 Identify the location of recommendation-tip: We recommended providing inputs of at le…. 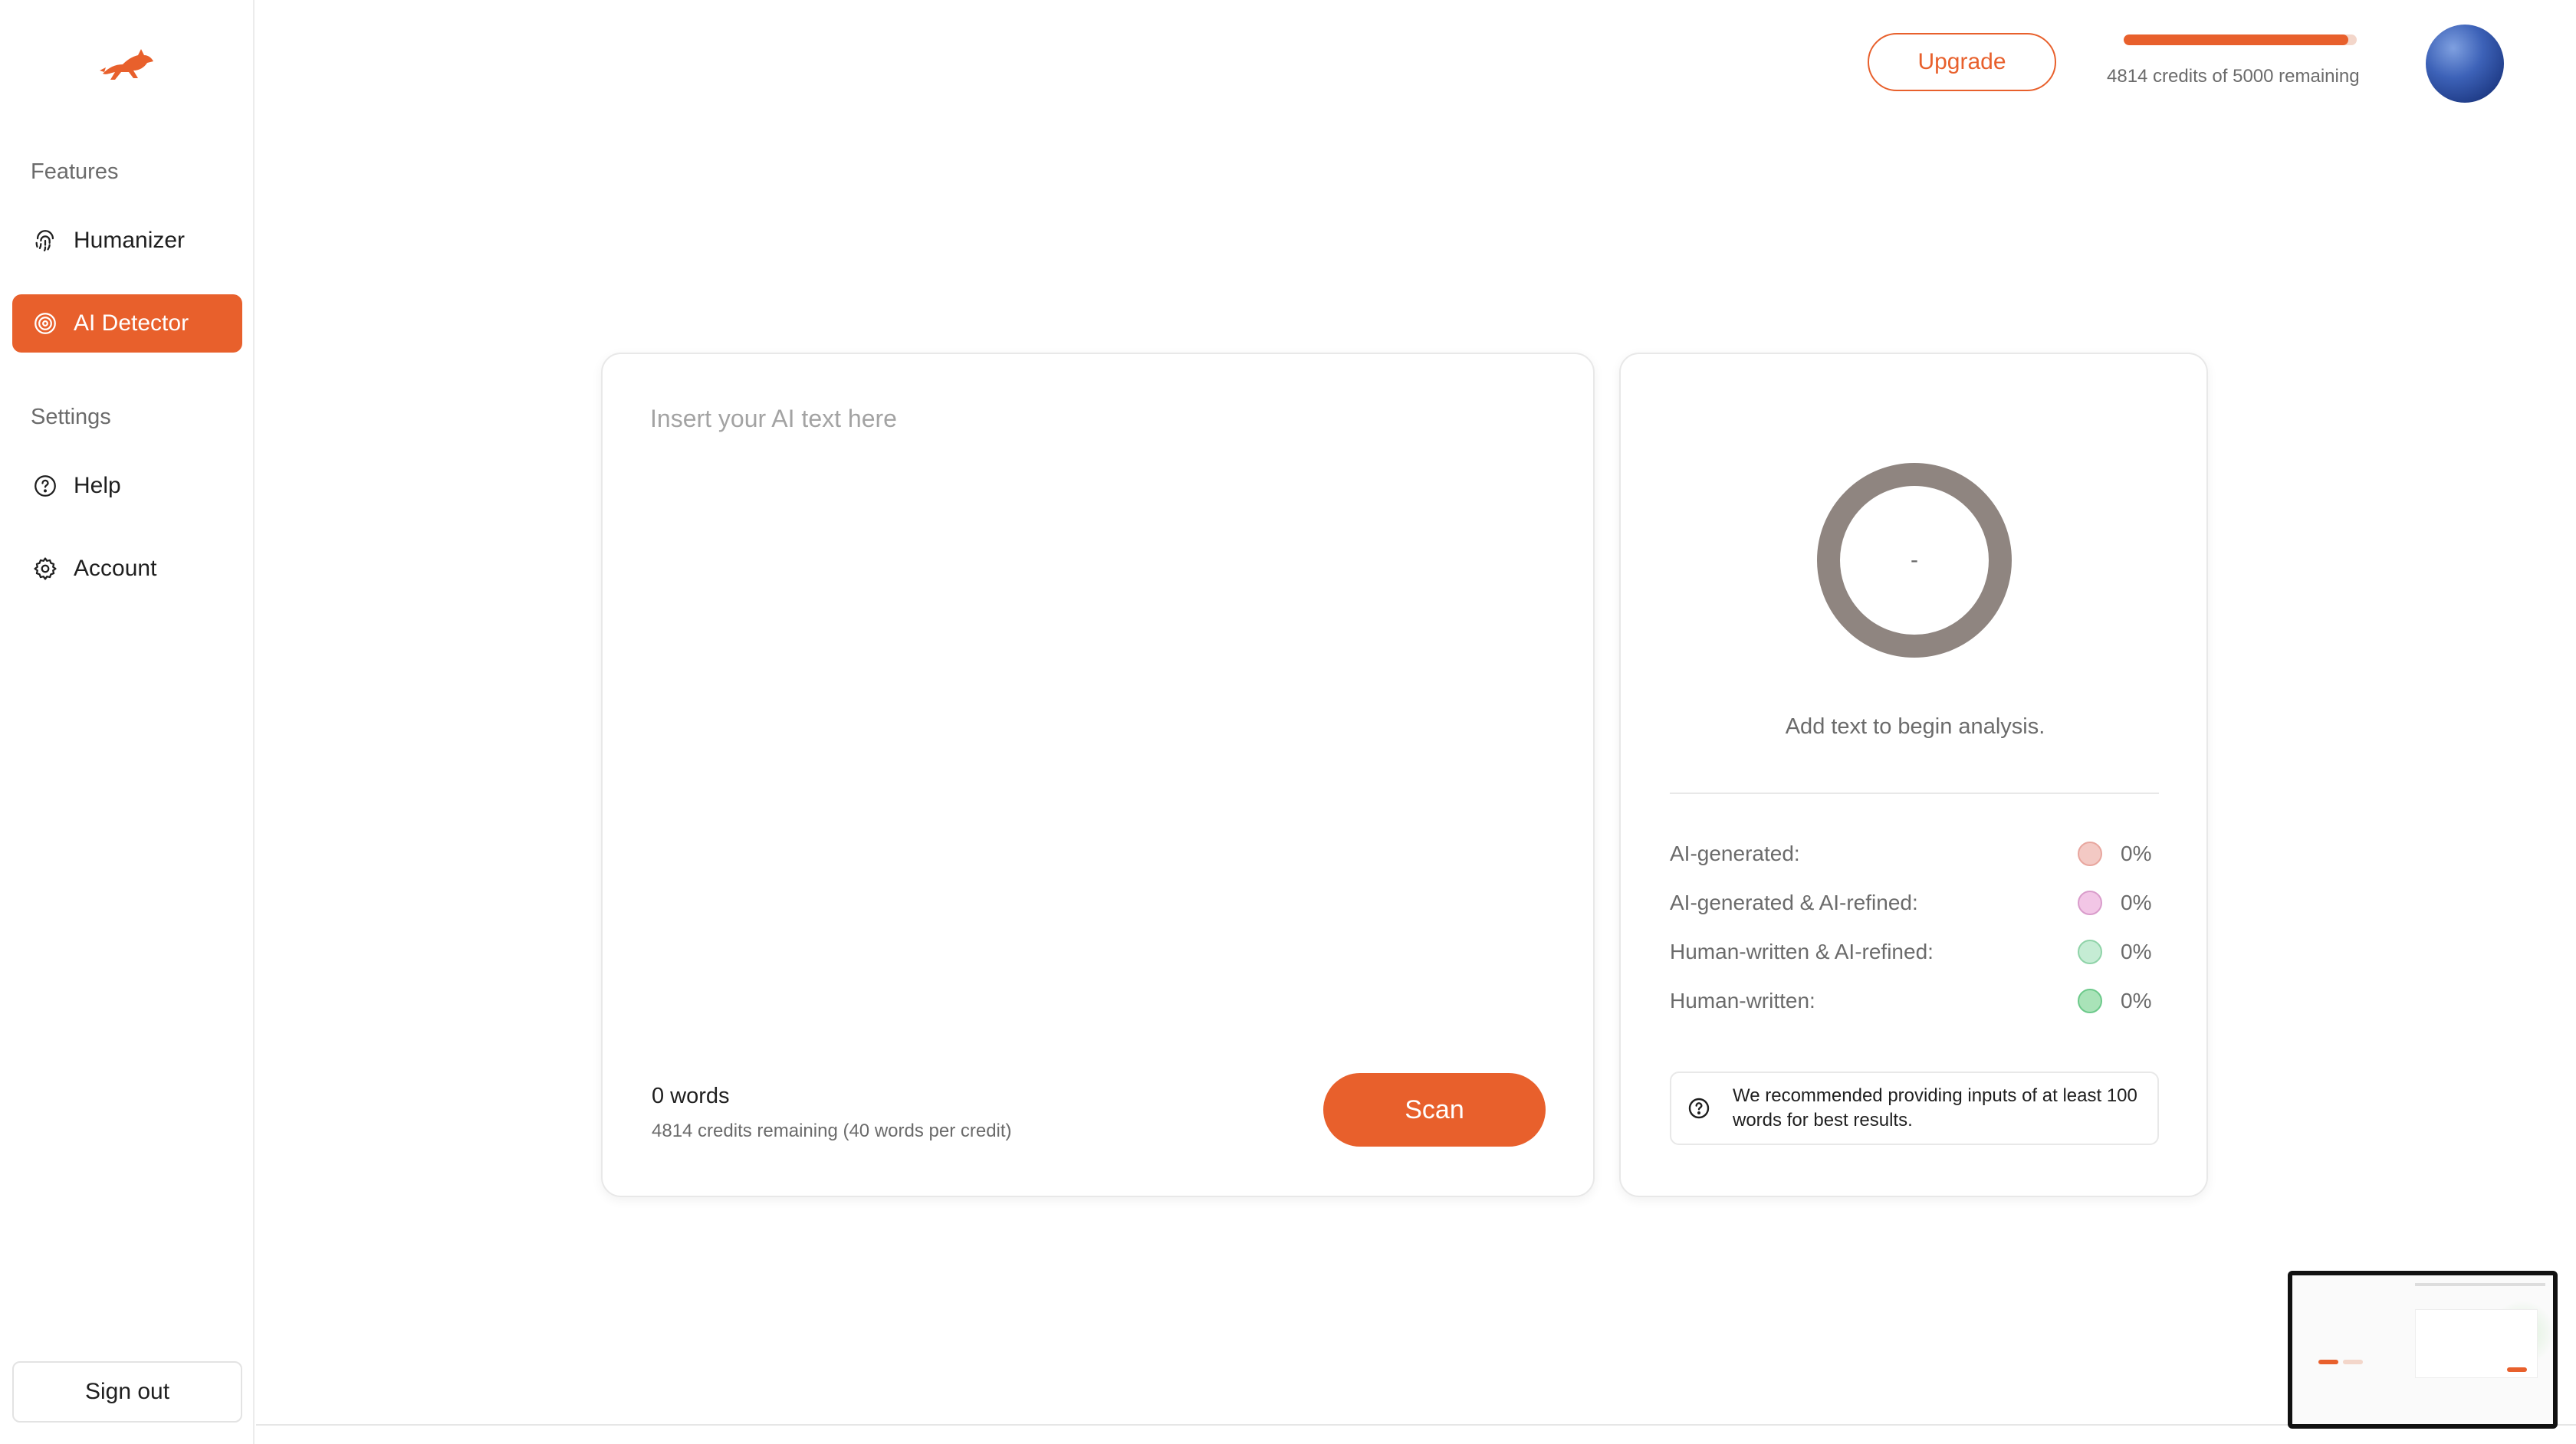
(1915, 1108).